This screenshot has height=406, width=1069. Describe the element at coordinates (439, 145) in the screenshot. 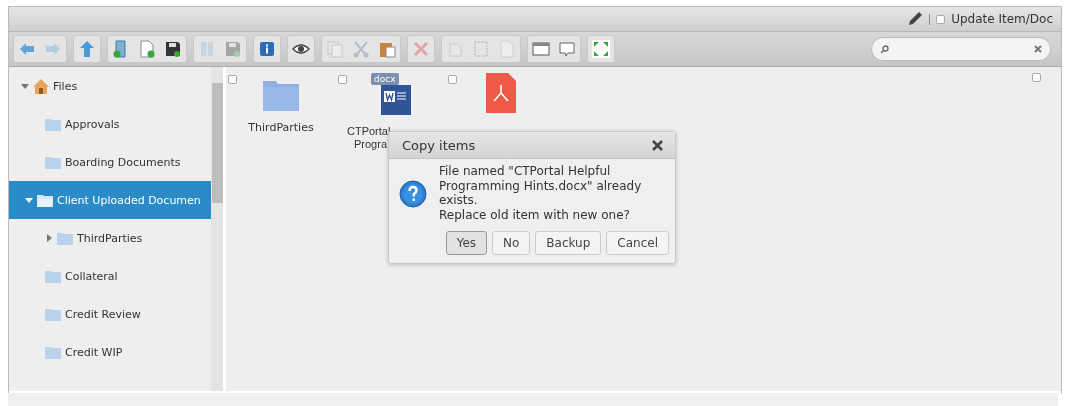

I see `dialog-title: Copy items` at that location.